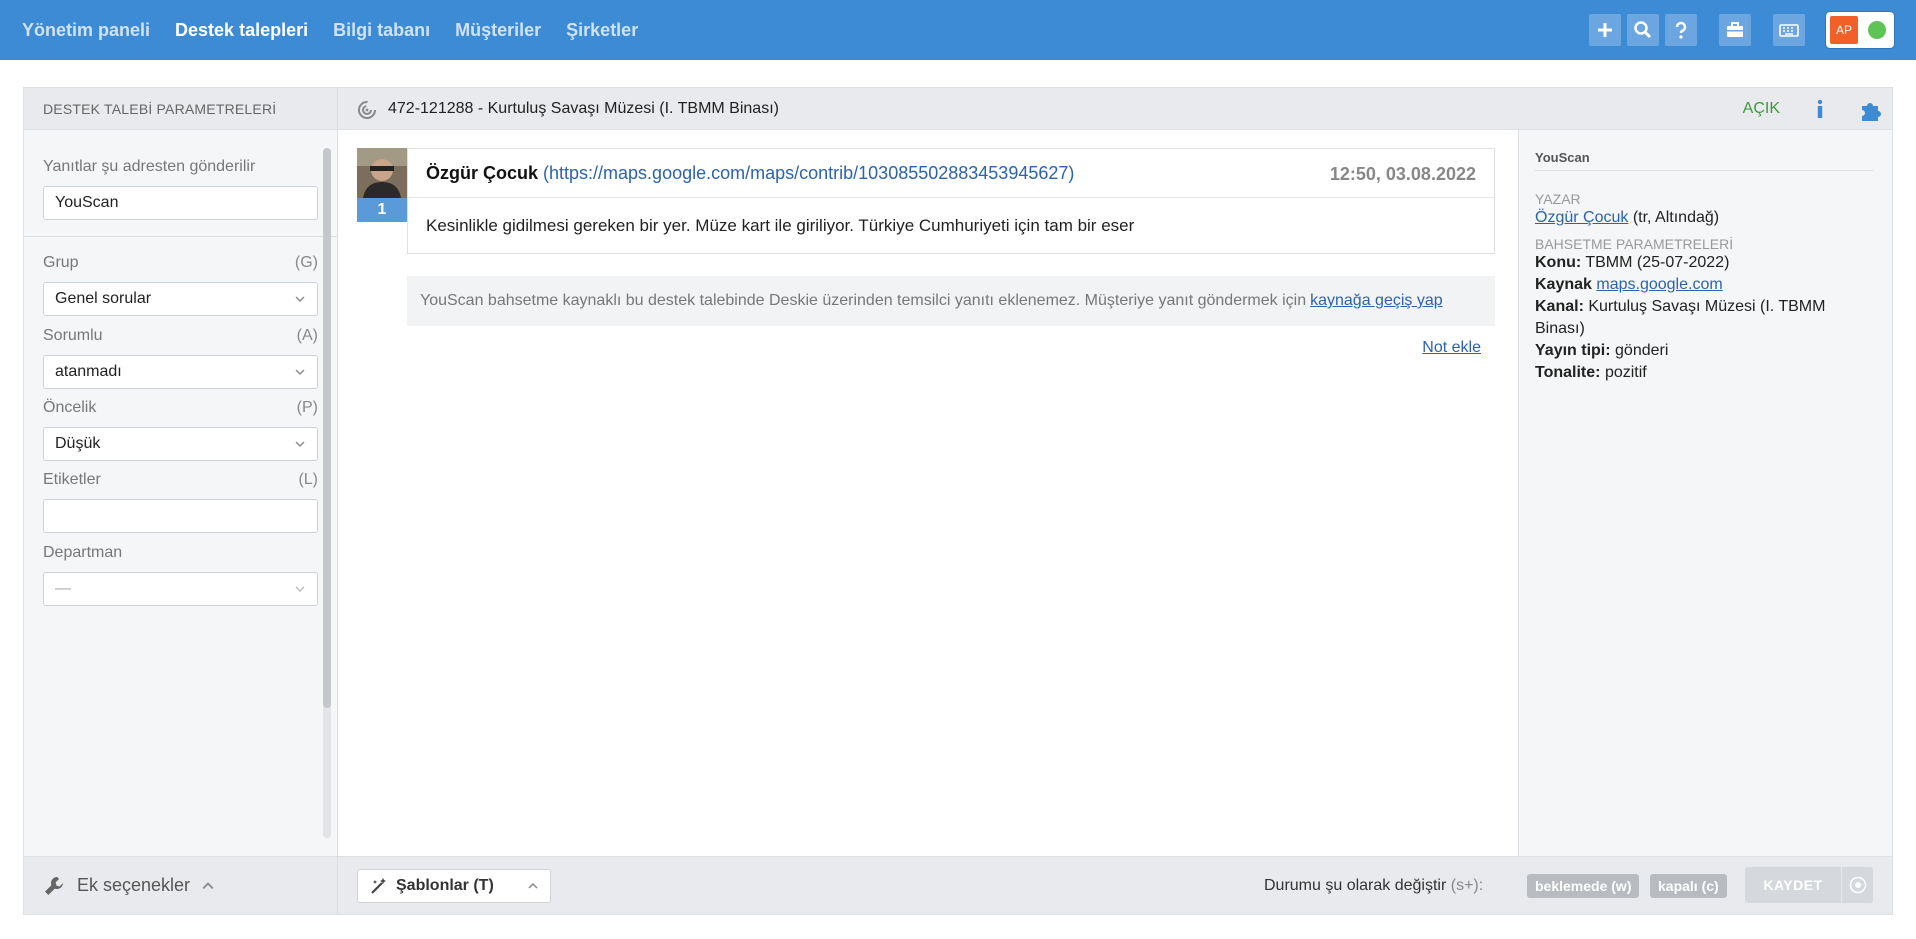 The image size is (1916, 939). I want to click on status-change-label: Durumu şu olarak değiştir (s+):, so click(1373, 886).